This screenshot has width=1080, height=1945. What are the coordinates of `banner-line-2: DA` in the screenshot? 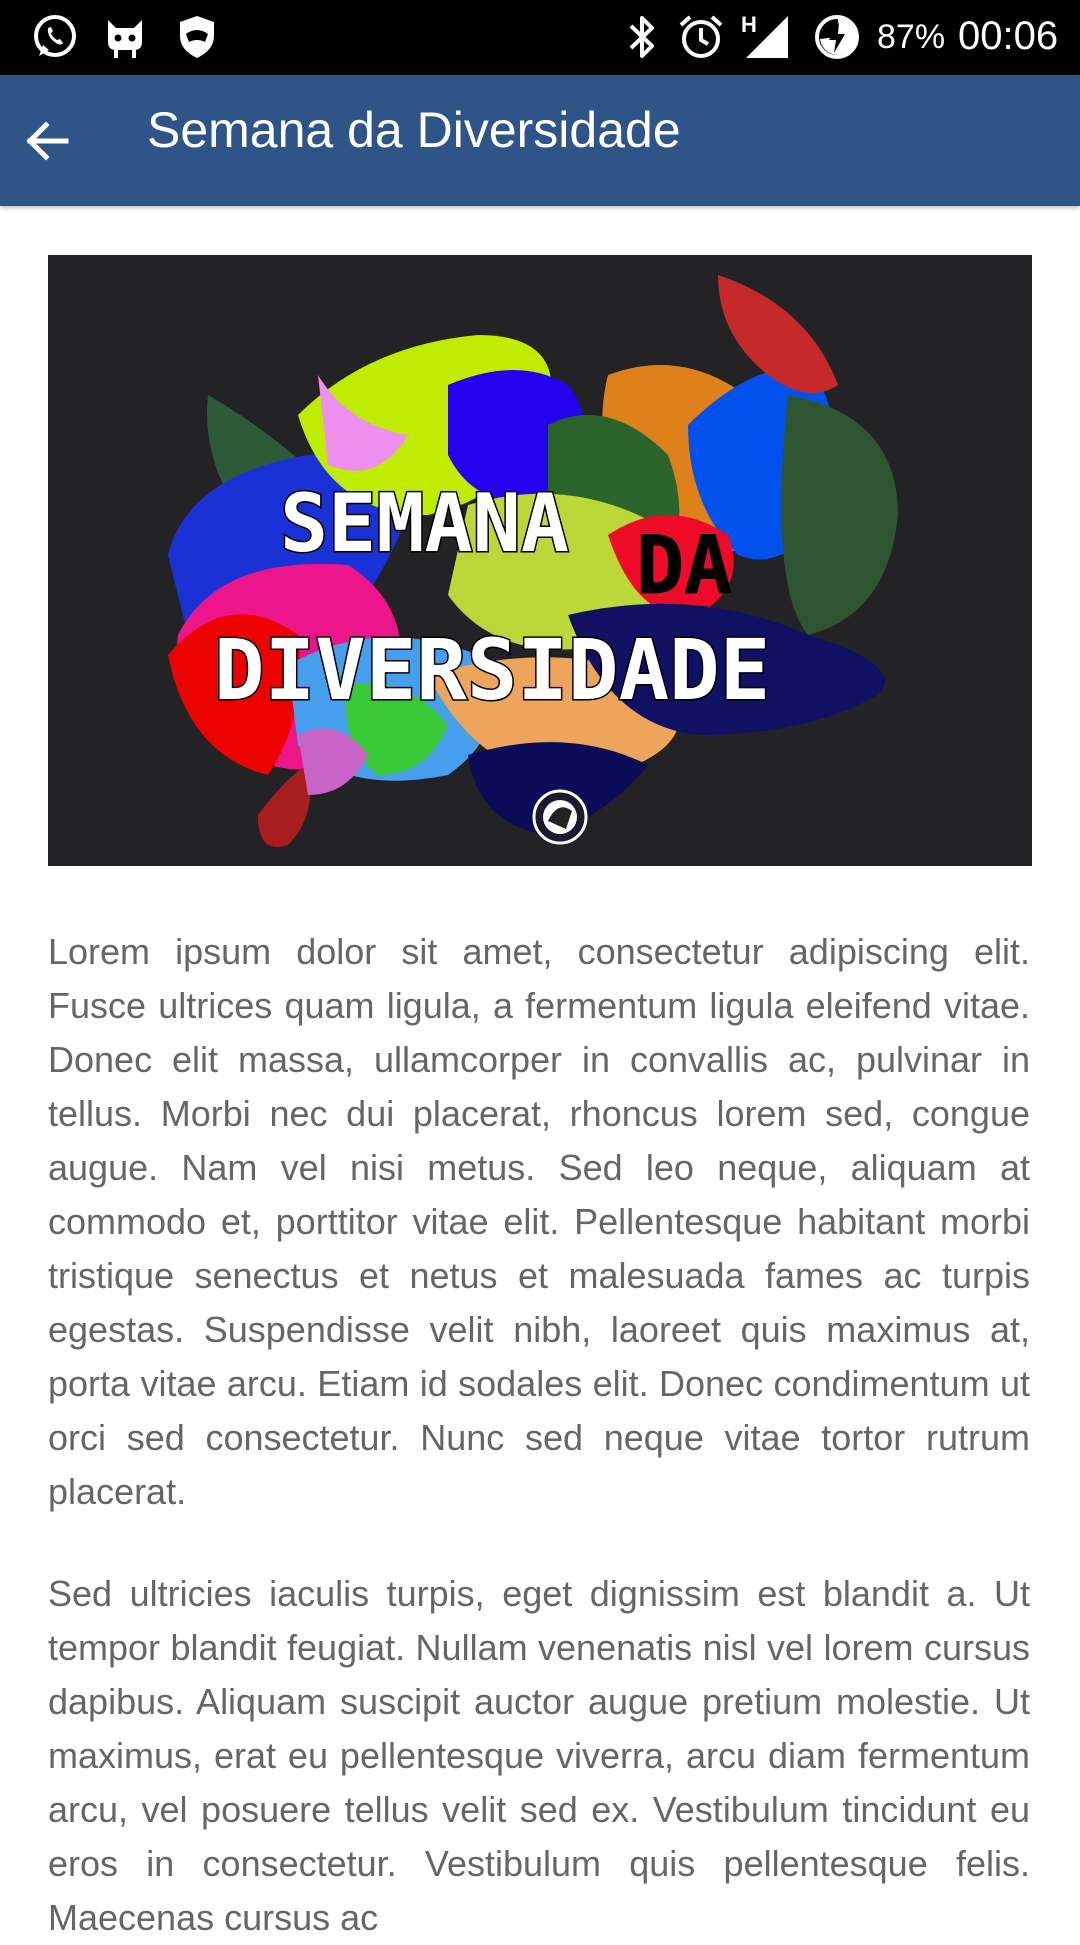 It's located at (684, 565).